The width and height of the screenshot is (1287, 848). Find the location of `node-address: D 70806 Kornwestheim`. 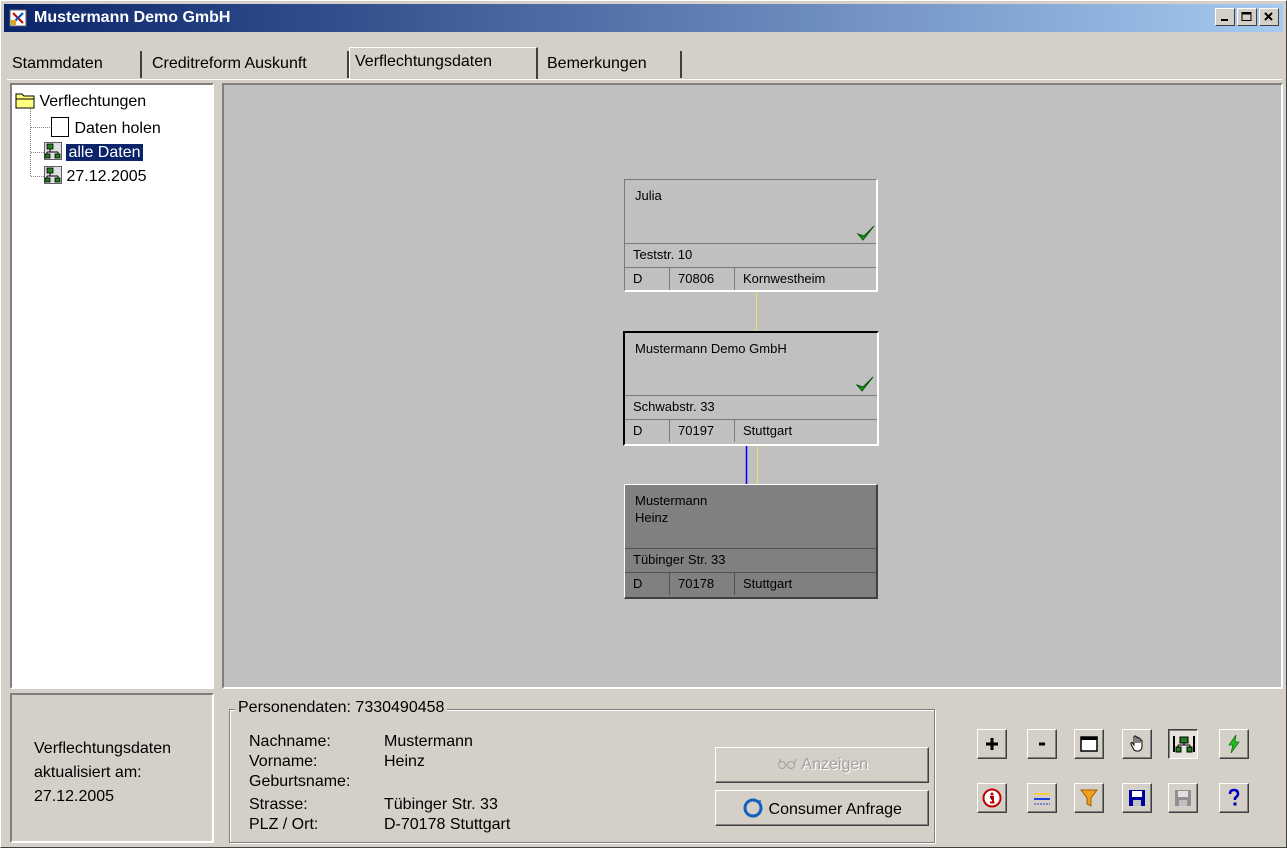

node-address: D 70806 Kornwestheim is located at coordinates (750, 278).